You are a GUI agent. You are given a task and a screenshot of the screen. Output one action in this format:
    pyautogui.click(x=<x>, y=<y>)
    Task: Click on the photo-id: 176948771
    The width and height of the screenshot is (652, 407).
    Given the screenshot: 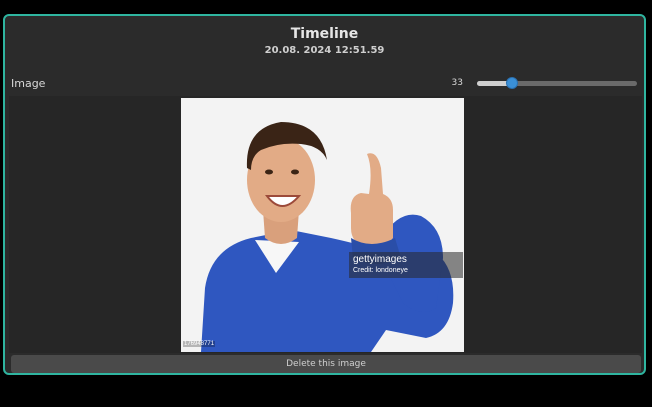 What is the action you would take?
    pyautogui.click(x=199, y=344)
    